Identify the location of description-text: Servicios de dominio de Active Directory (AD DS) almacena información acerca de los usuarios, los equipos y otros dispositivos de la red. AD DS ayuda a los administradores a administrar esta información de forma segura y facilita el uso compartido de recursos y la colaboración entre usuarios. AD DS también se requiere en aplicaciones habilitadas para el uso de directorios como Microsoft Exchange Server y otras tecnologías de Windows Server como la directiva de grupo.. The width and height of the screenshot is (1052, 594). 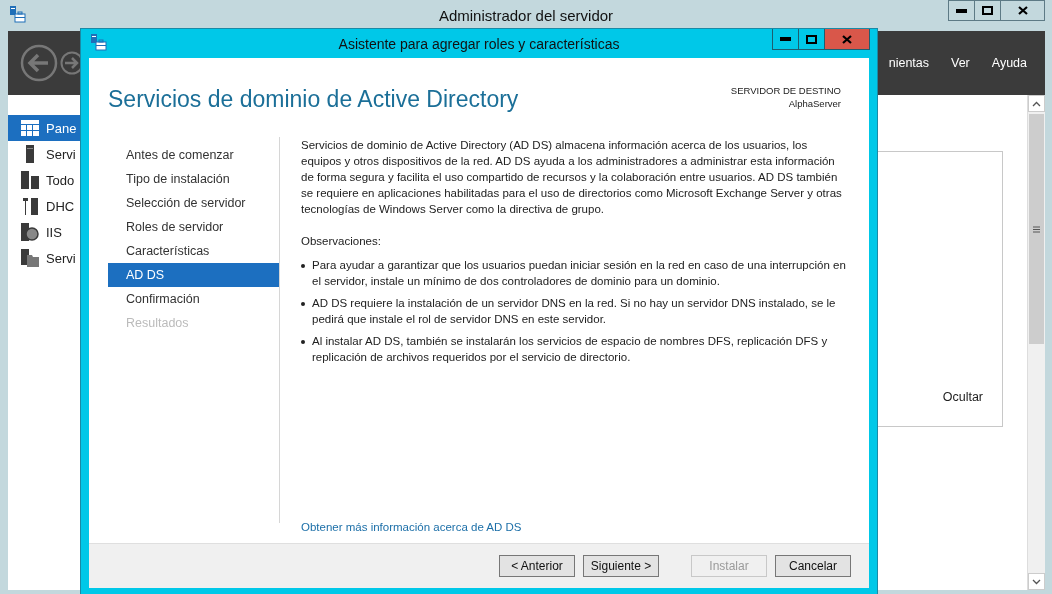
(572, 177).